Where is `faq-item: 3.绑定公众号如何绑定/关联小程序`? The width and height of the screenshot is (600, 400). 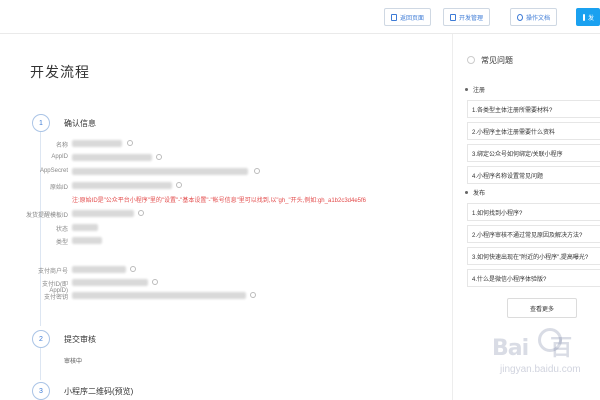
faq-item: 3.绑定公众号如何绑定/关联小程序 is located at coordinates (533, 153).